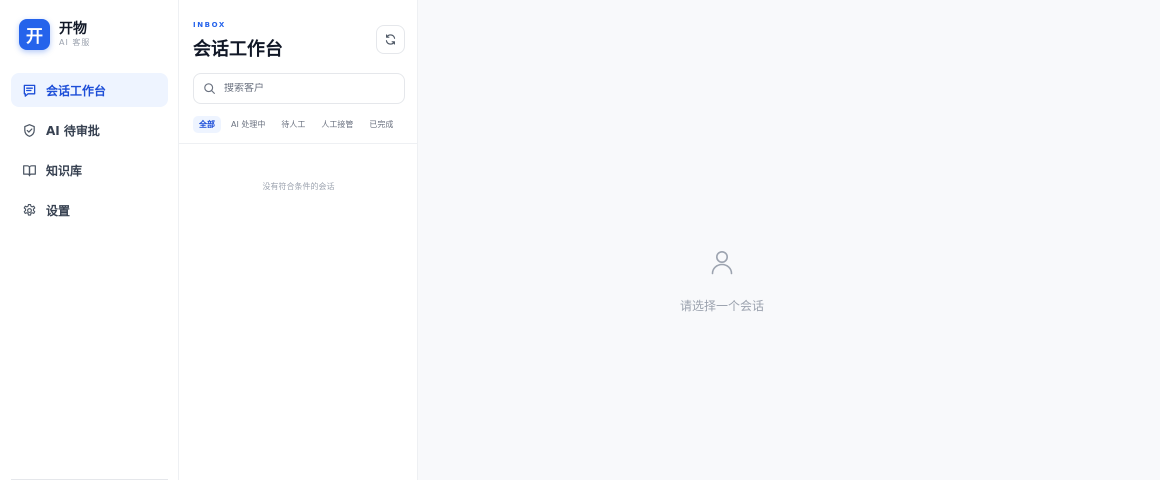 This screenshot has height=480, width=1160. I want to click on search-box, so click(299, 88).